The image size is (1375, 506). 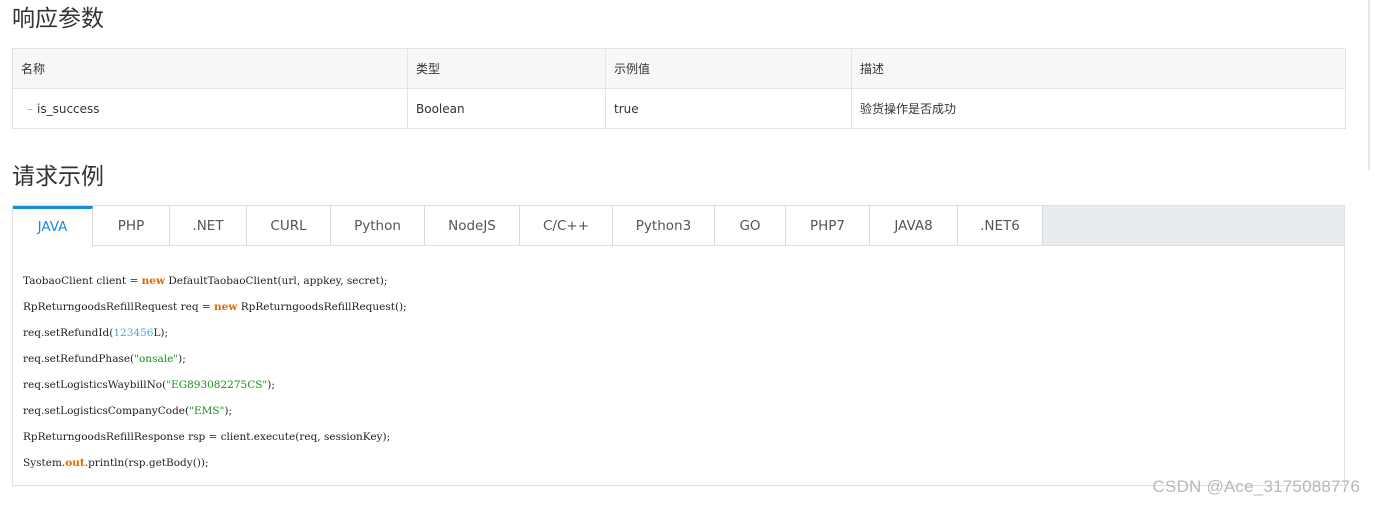 I want to click on tab-dotnet6: .NET6, so click(x=1000, y=225).